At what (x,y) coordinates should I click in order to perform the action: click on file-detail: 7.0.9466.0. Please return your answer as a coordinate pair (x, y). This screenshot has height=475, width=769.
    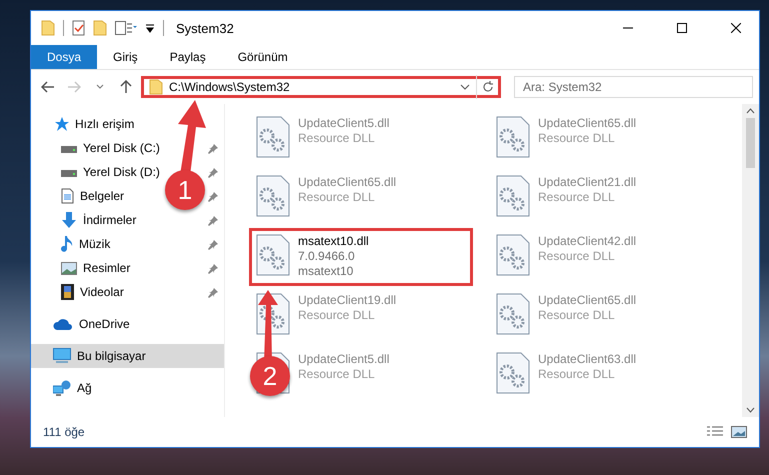
    Looking at the image, I should click on (327, 256).